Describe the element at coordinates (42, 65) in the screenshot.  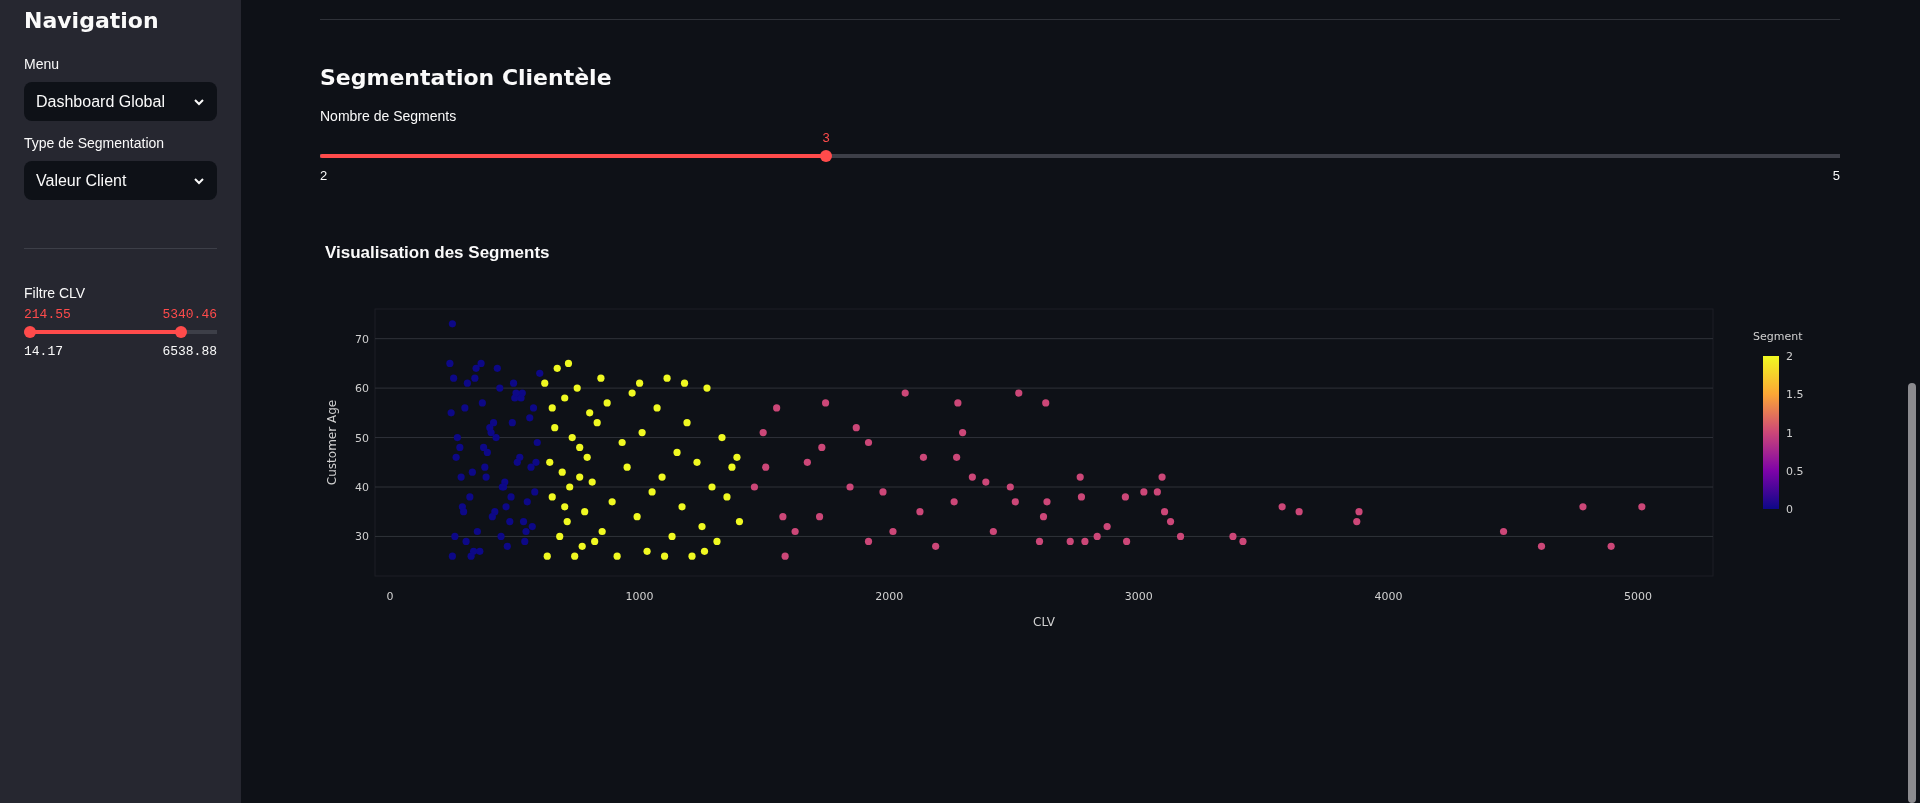
I see `select-label: Menu` at that location.